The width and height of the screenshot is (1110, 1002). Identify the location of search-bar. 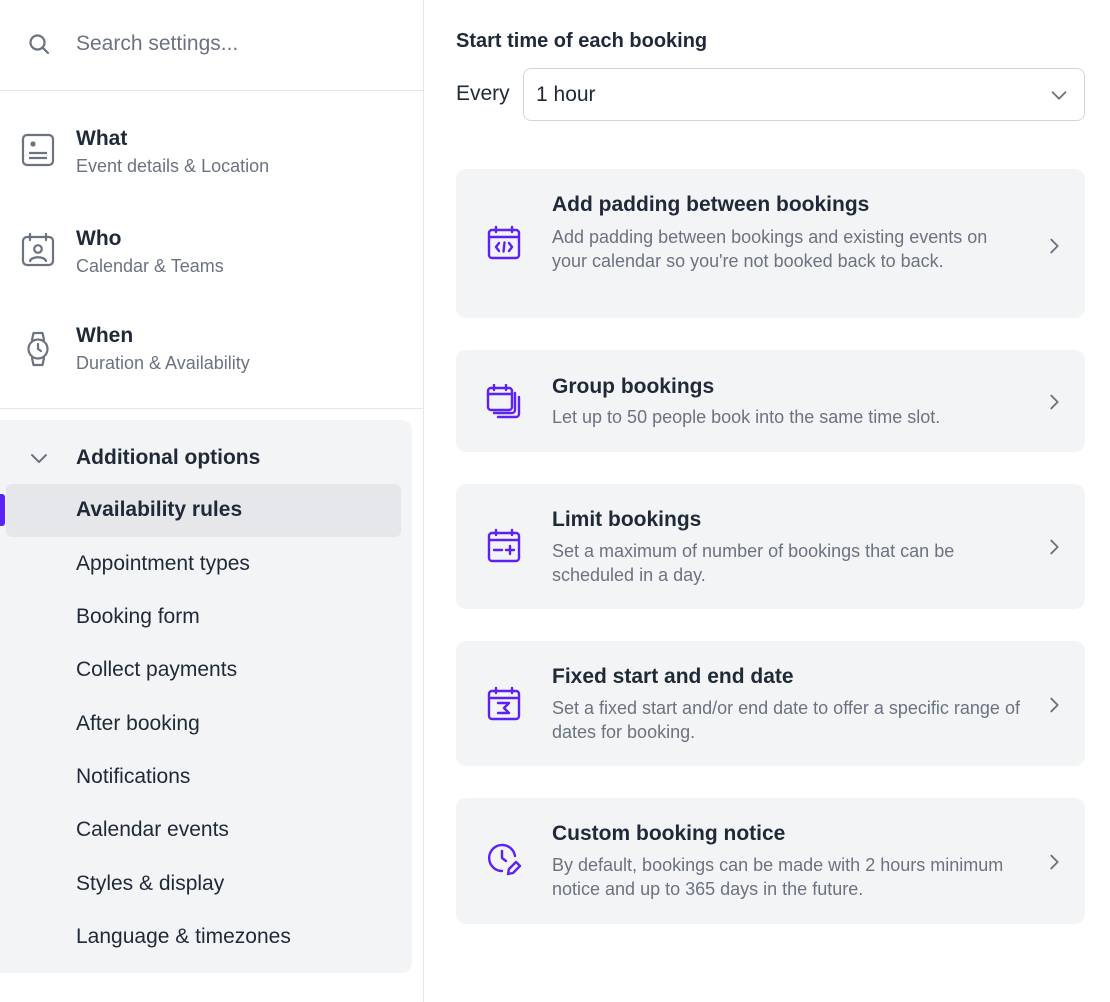
(211, 45).